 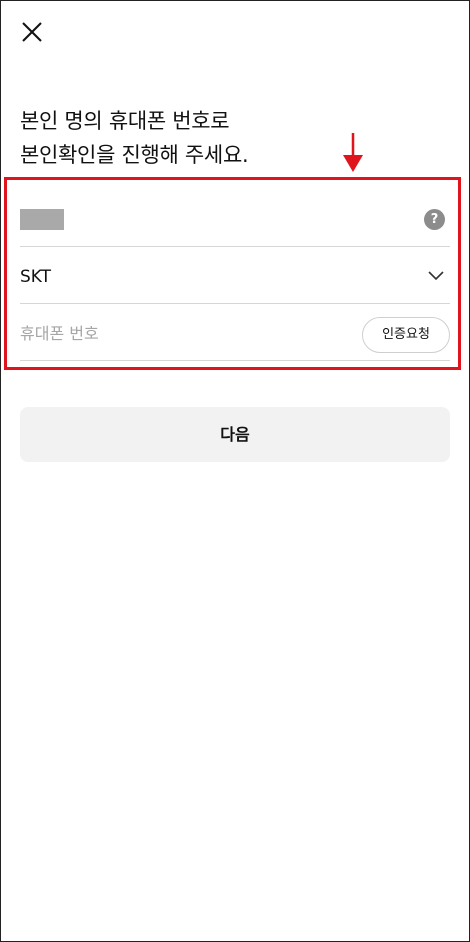 I want to click on help-icon: ?, so click(x=434, y=219).